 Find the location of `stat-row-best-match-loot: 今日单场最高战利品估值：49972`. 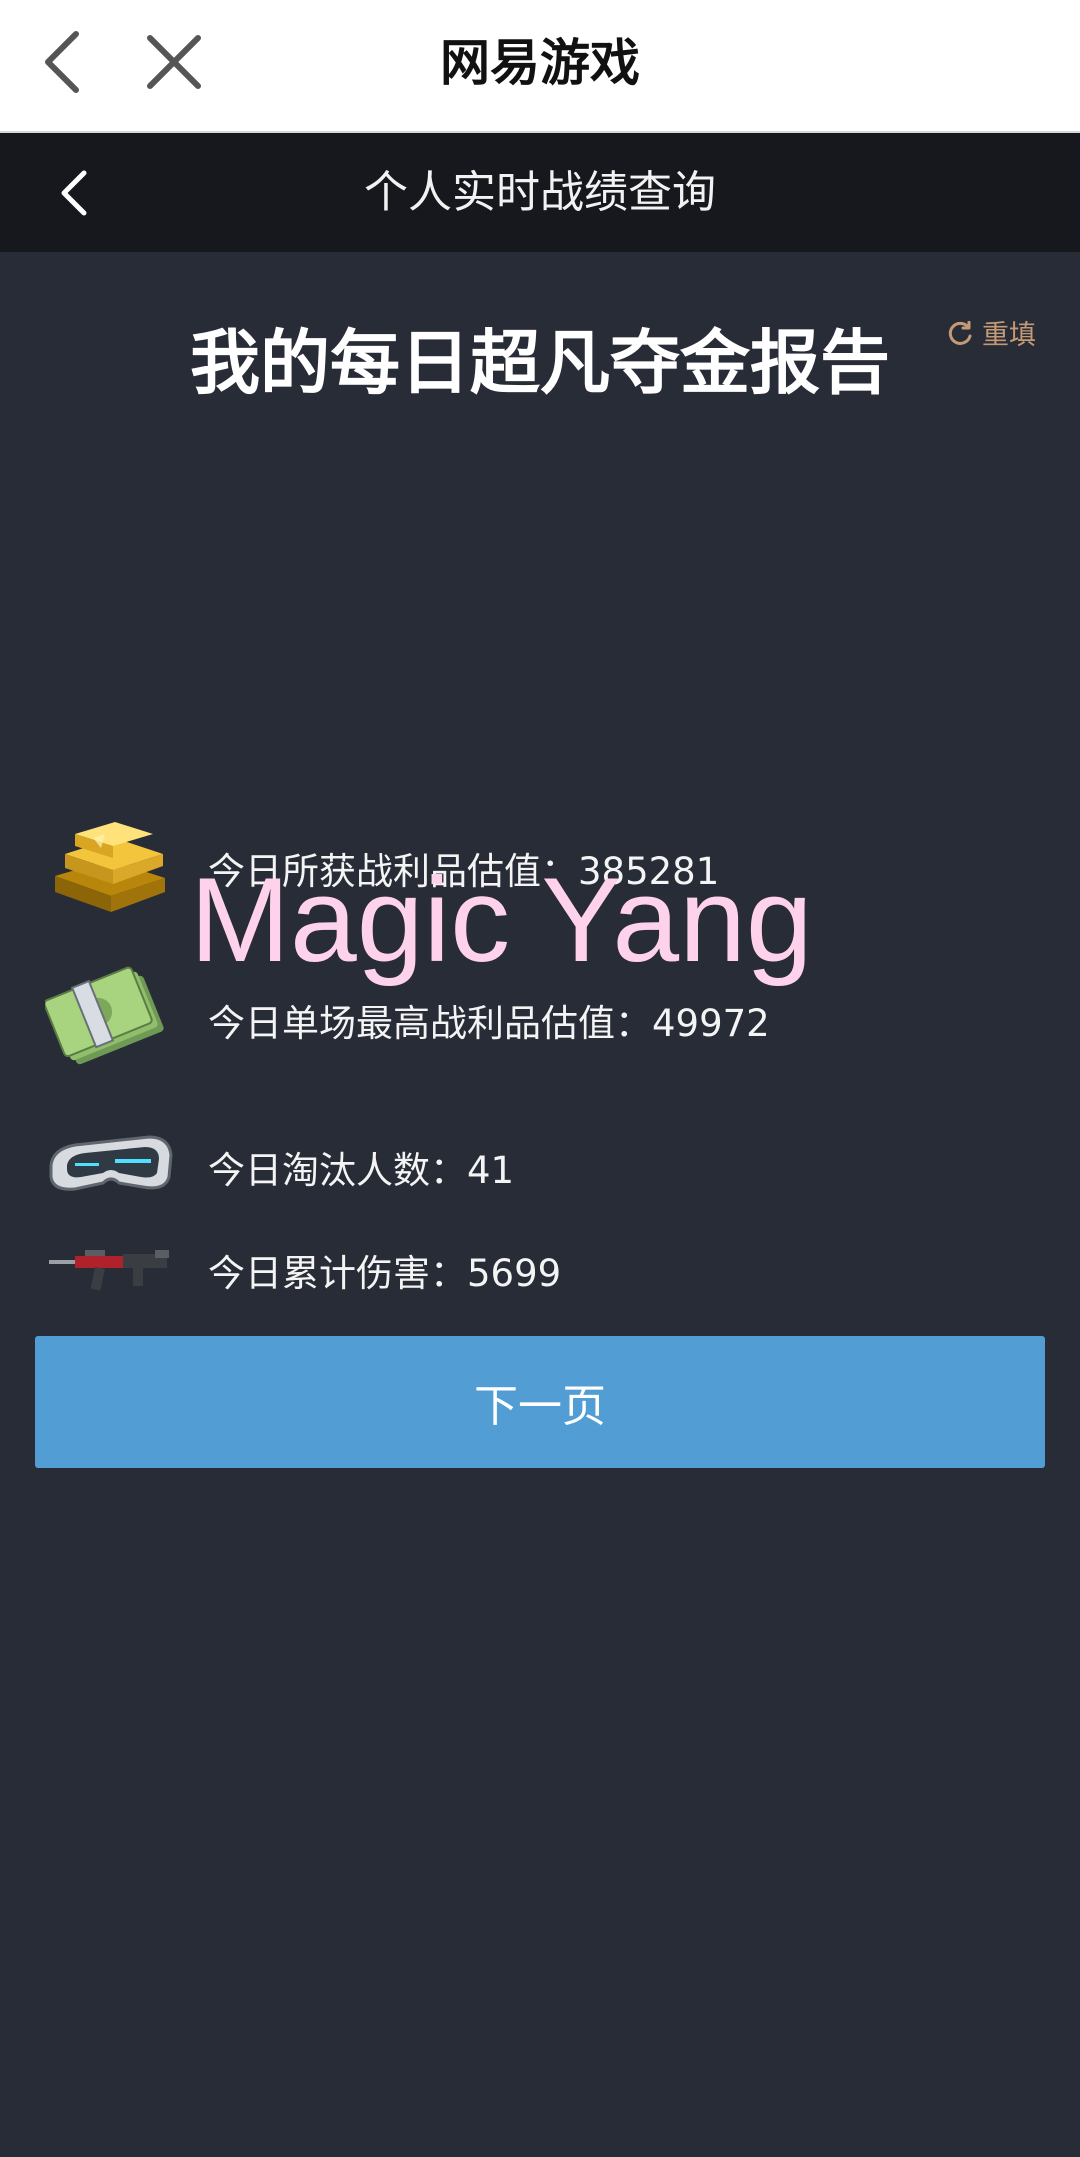

stat-row-best-match-loot: 今日单场最高战利品估值：49972 is located at coordinates (405, 1020).